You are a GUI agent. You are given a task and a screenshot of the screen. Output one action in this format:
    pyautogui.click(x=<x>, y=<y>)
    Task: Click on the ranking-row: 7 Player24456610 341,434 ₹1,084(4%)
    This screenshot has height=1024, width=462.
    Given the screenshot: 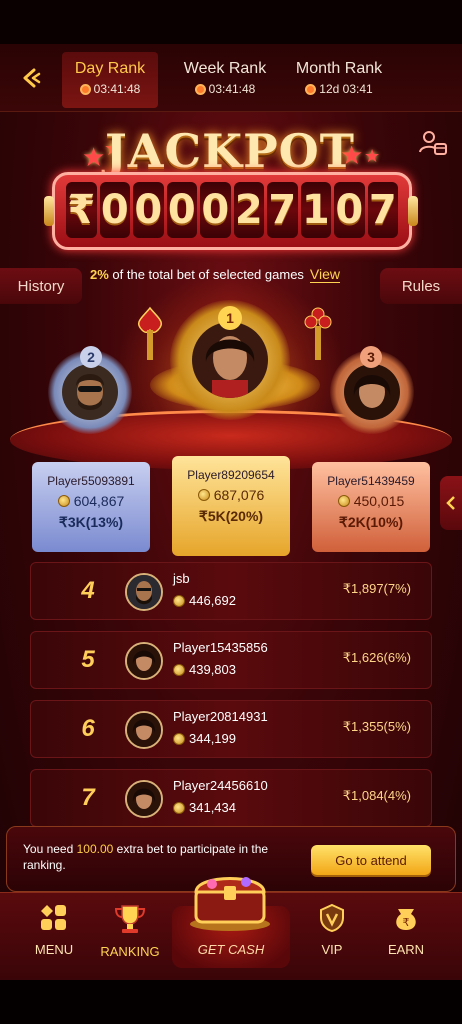 What is the action you would take?
    pyautogui.click(x=231, y=798)
    